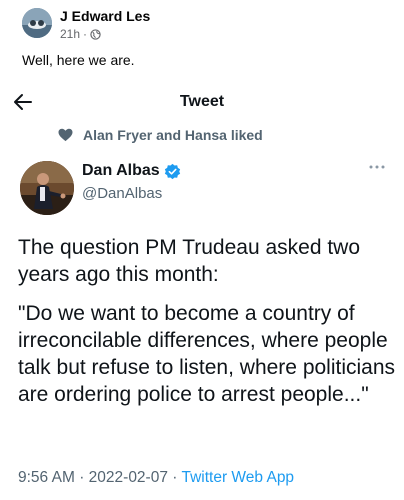 The height and width of the screenshot is (500, 404). I want to click on tweet-time: 9:56 AM, so click(46, 477).